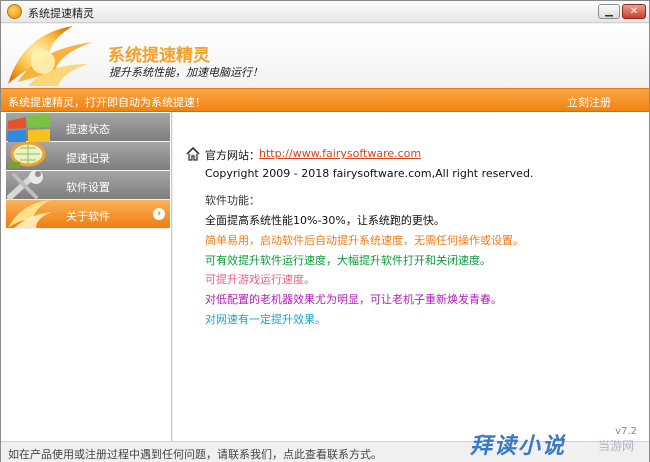  I want to click on feature-item: 对网速有一定提升效果。, so click(265, 319).